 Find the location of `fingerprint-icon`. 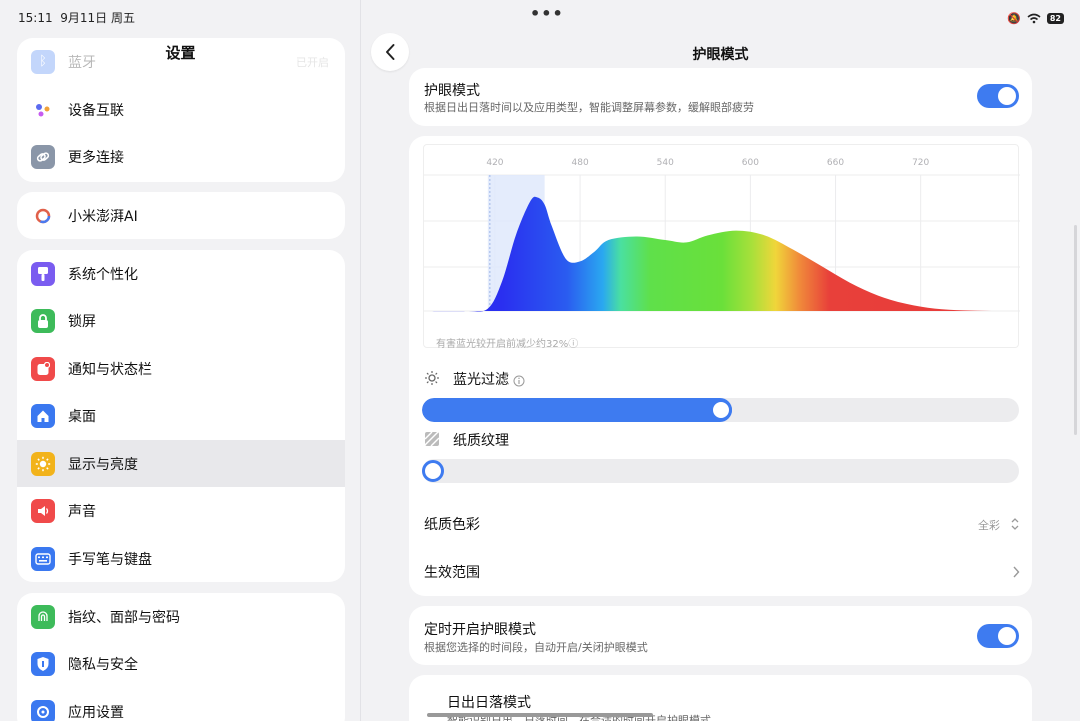

fingerprint-icon is located at coordinates (43, 616).